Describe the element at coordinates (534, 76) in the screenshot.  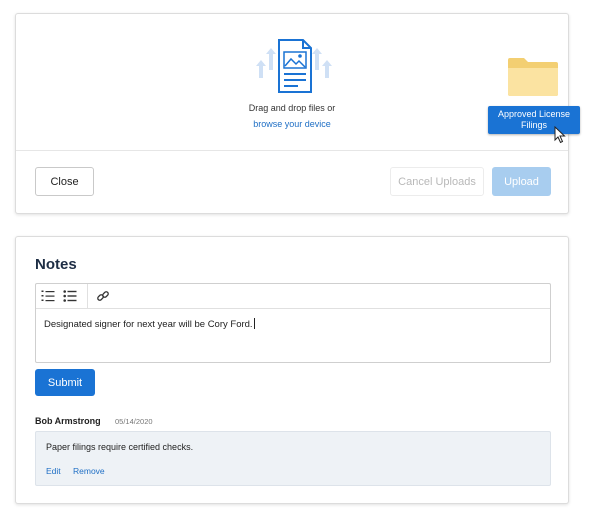
I see `folder-icon` at that location.